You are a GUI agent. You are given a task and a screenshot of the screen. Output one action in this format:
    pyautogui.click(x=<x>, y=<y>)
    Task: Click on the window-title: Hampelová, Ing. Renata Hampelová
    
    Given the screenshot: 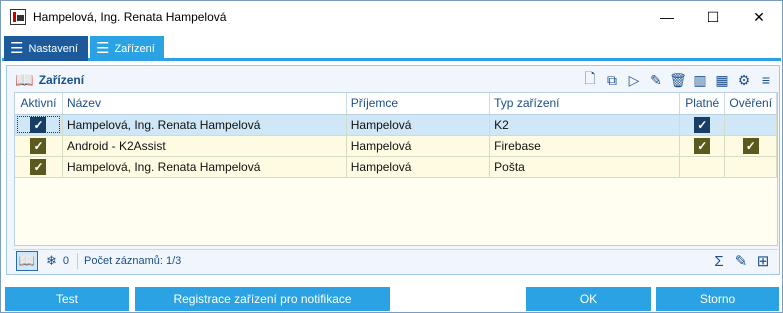 What is the action you would take?
    pyautogui.click(x=130, y=17)
    